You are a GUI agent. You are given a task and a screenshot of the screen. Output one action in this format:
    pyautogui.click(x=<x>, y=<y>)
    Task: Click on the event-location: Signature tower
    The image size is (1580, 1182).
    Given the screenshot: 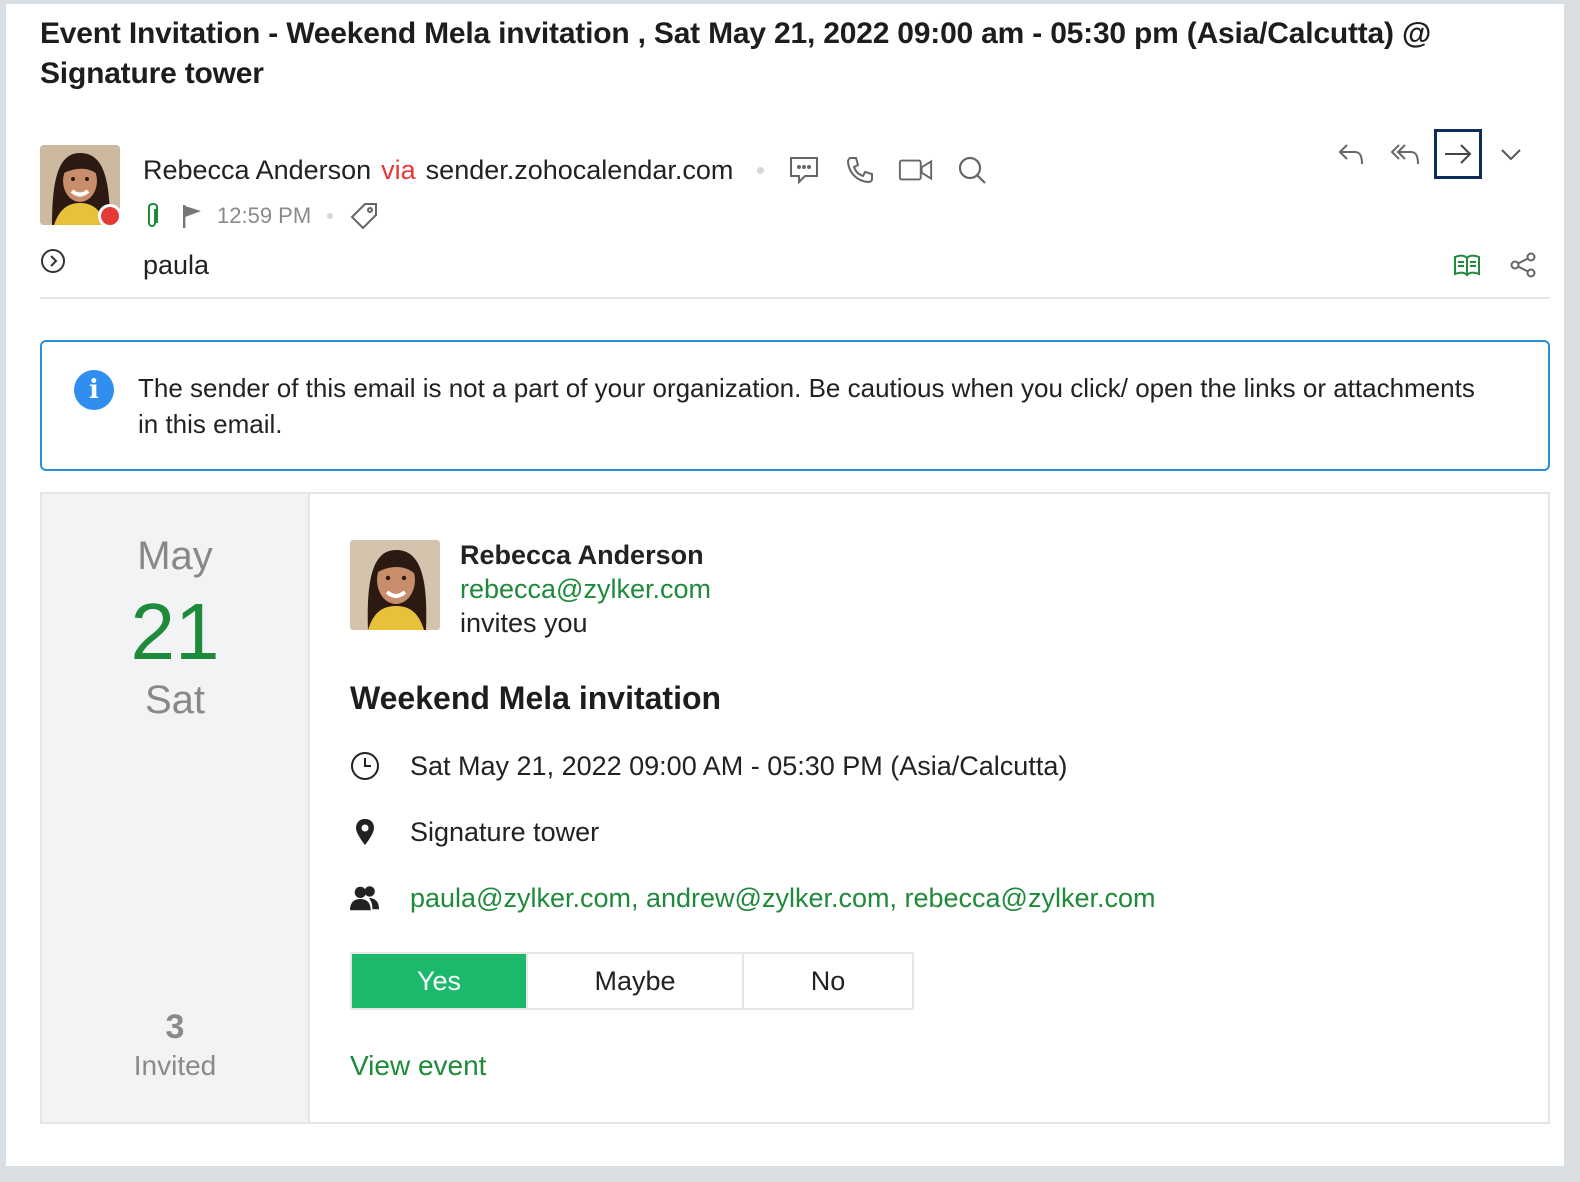 What is the action you would take?
    pyautogui.click(x=505, y=831)
    